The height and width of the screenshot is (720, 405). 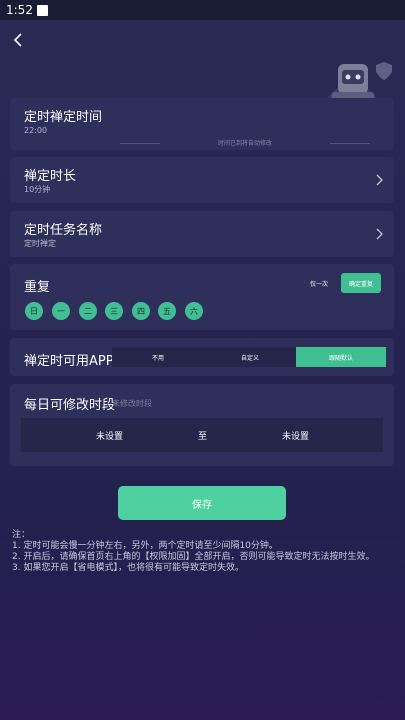 What do you see at coordinates (245, 143) in the screenshot?
I see `auto-modify-hint: 时间已到将自动修改` at bounding box center [245, 143].